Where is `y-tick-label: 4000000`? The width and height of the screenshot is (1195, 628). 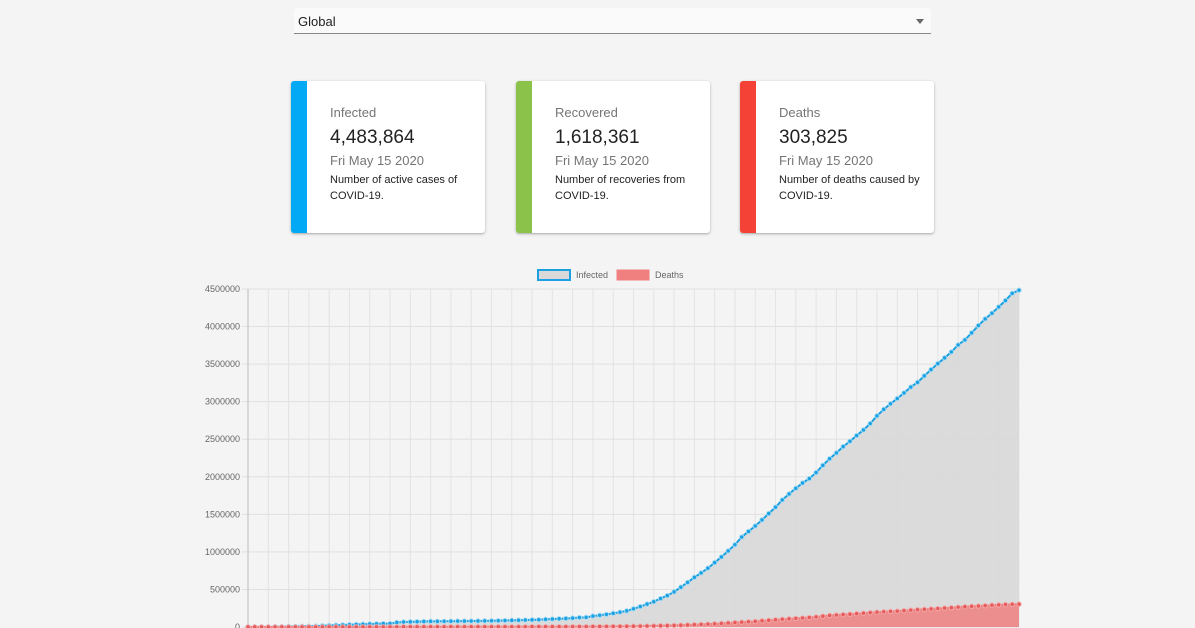 y-tick-label: 4000000 is located at coordinates (222, 327).